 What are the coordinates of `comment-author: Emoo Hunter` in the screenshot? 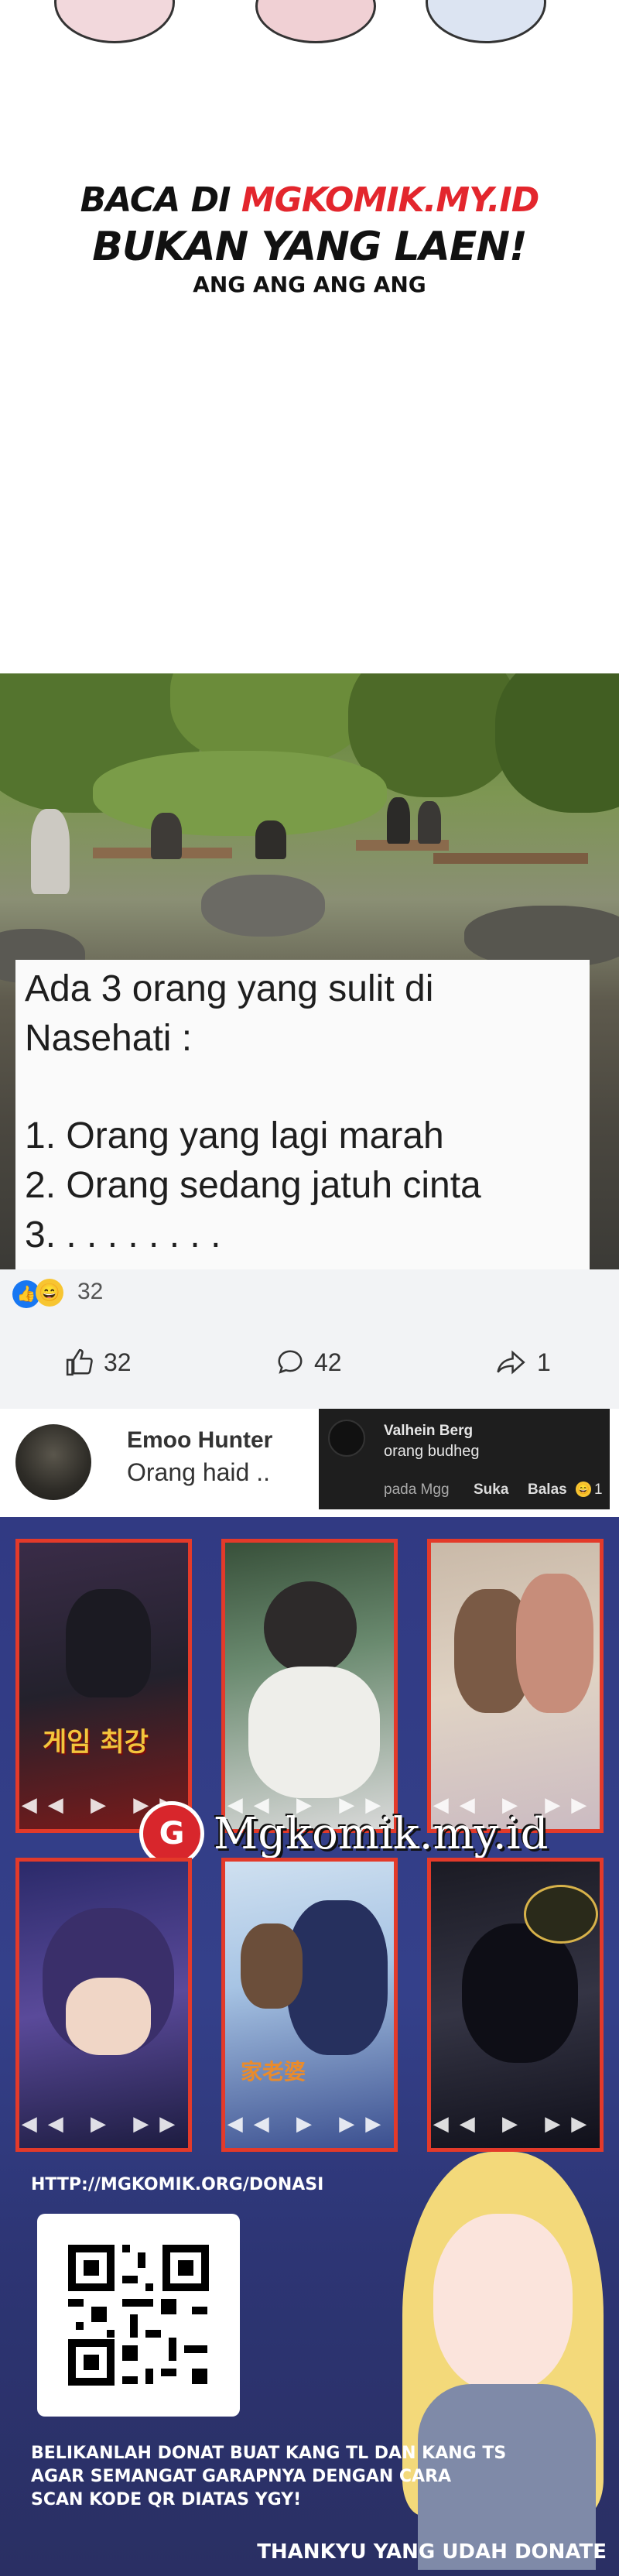 It's located at (199, 1441).